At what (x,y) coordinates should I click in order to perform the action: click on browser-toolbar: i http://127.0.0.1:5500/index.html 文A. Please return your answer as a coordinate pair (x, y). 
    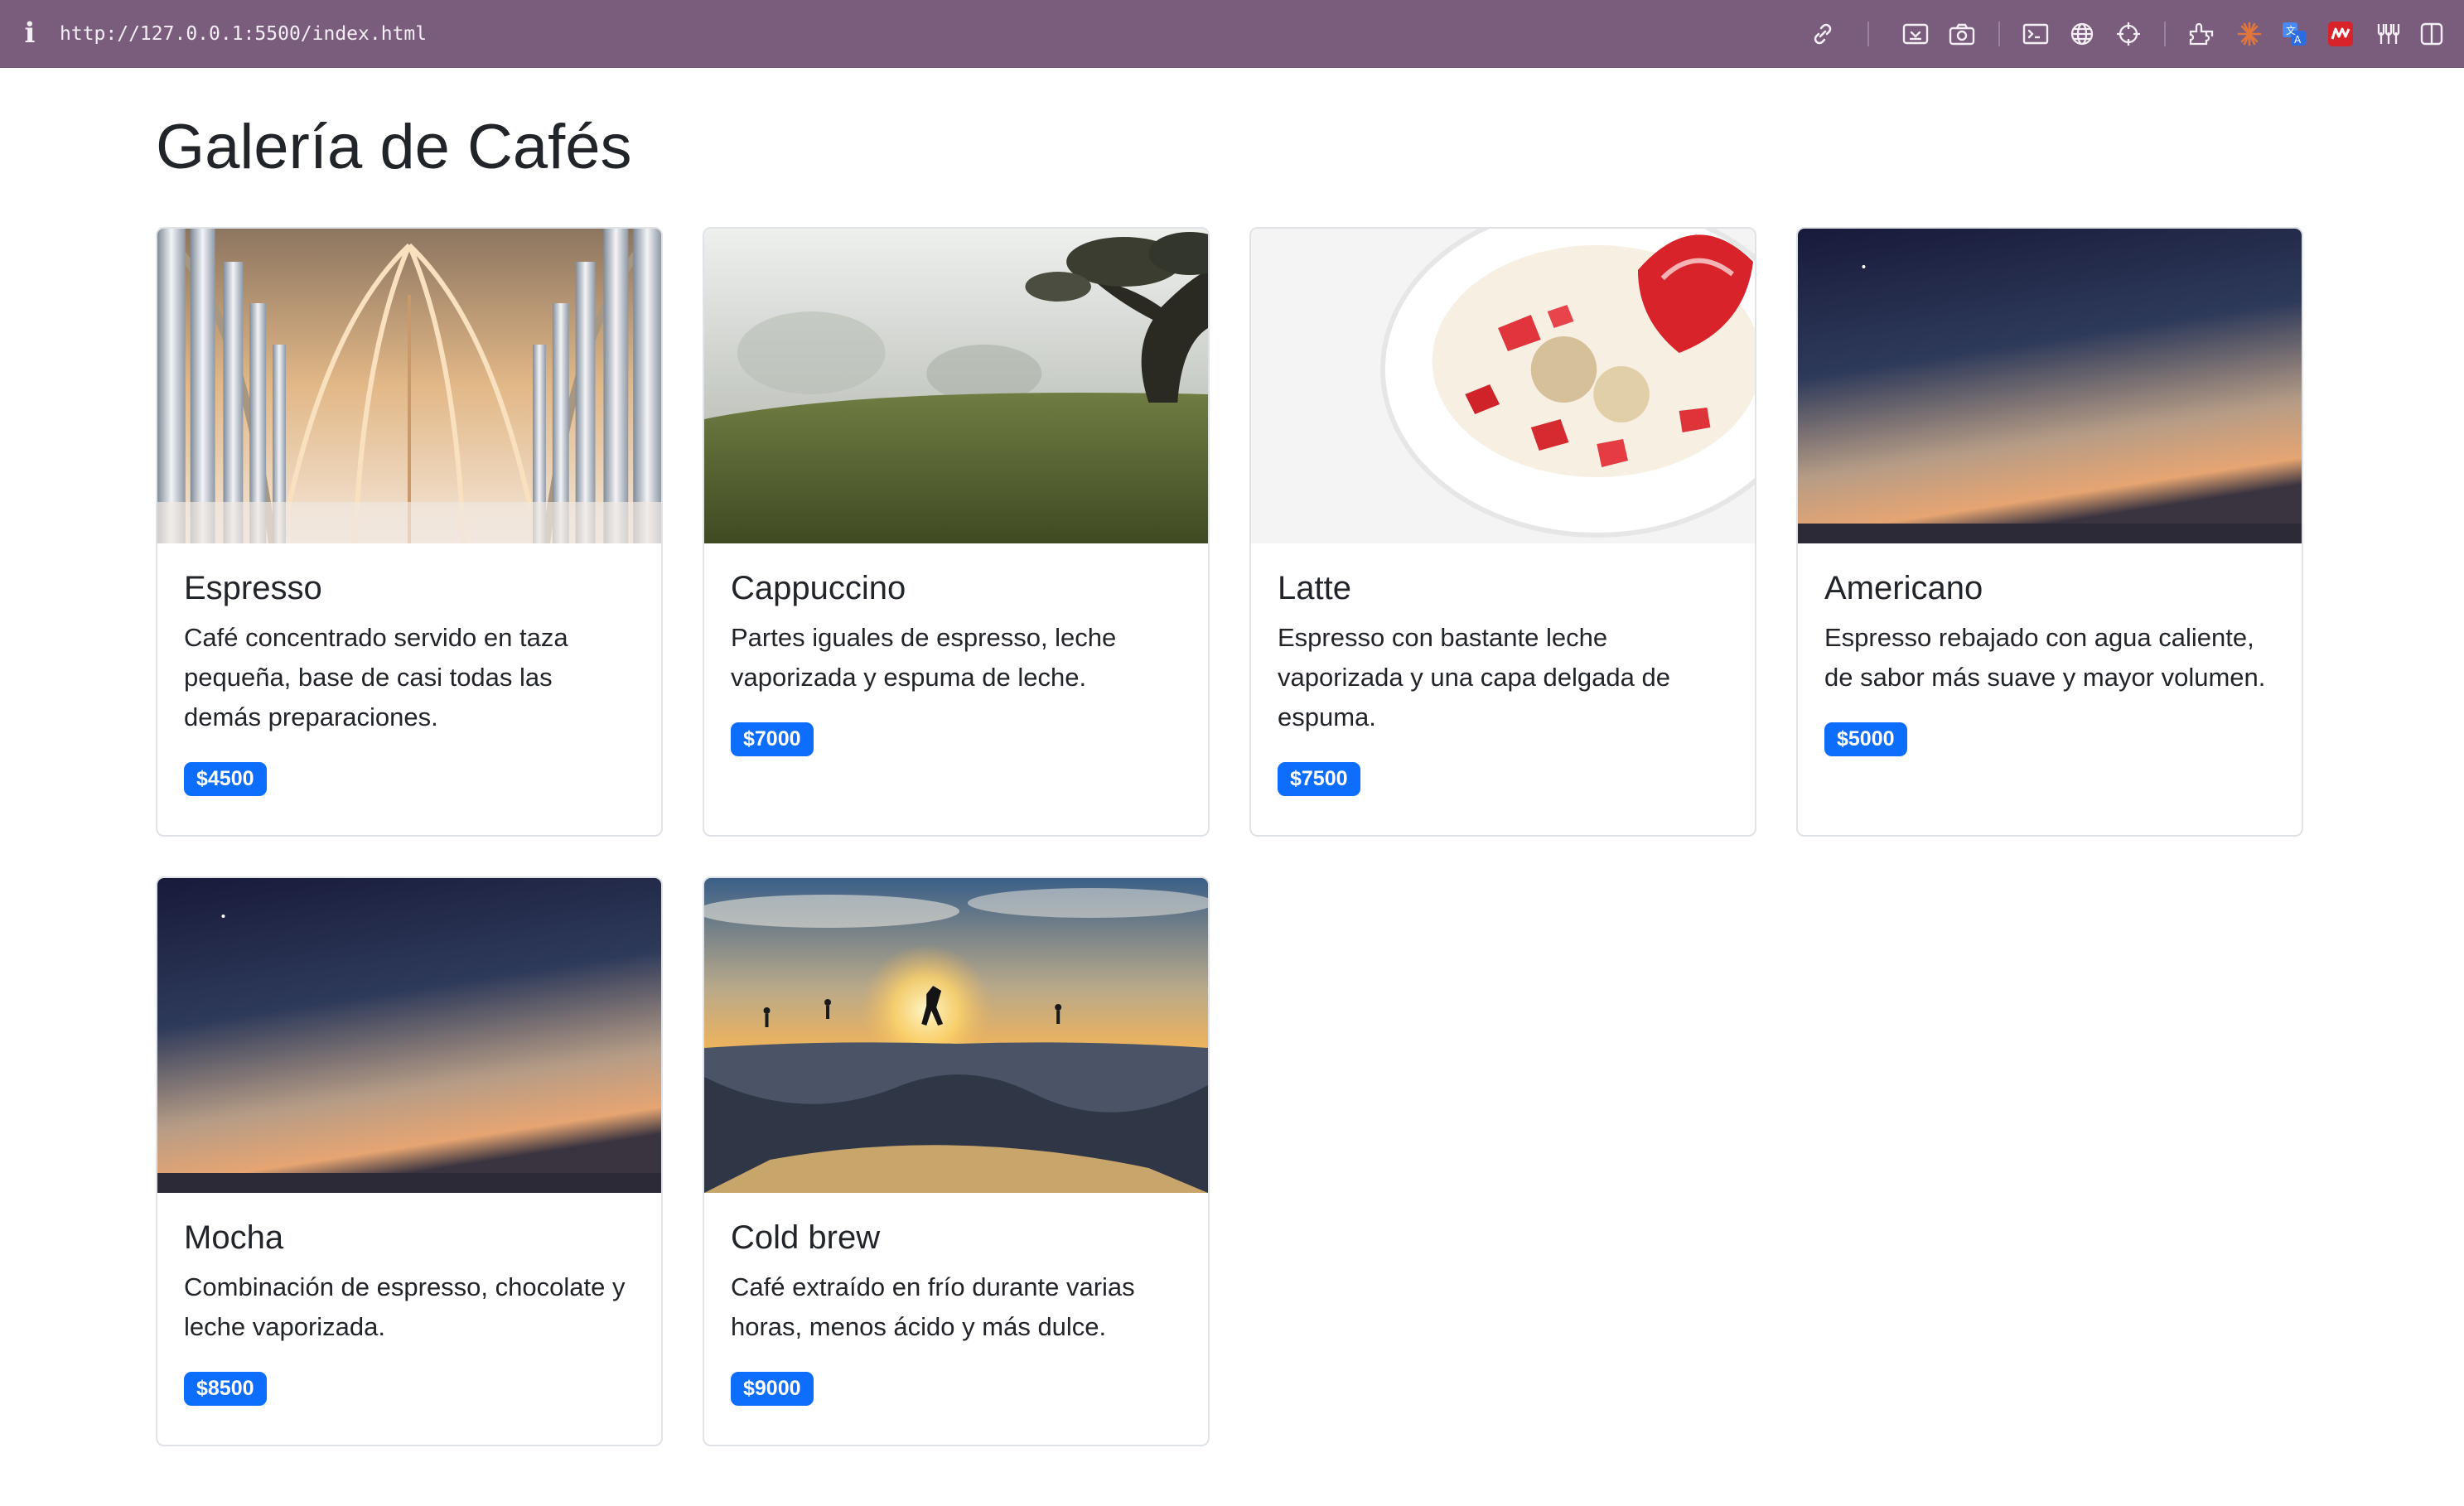
    Looking at the image, I should click on (1232, 34).